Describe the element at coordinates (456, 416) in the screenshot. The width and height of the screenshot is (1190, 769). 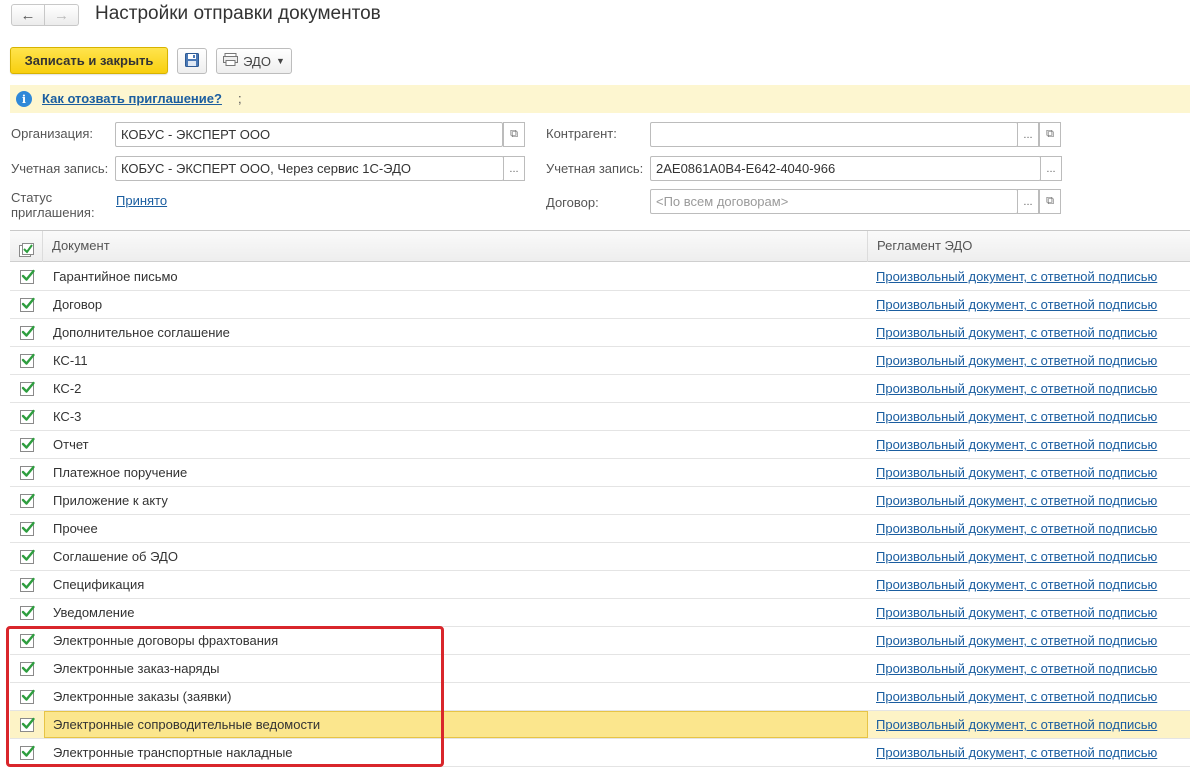
I see `document-cell: КС-3` at that location.